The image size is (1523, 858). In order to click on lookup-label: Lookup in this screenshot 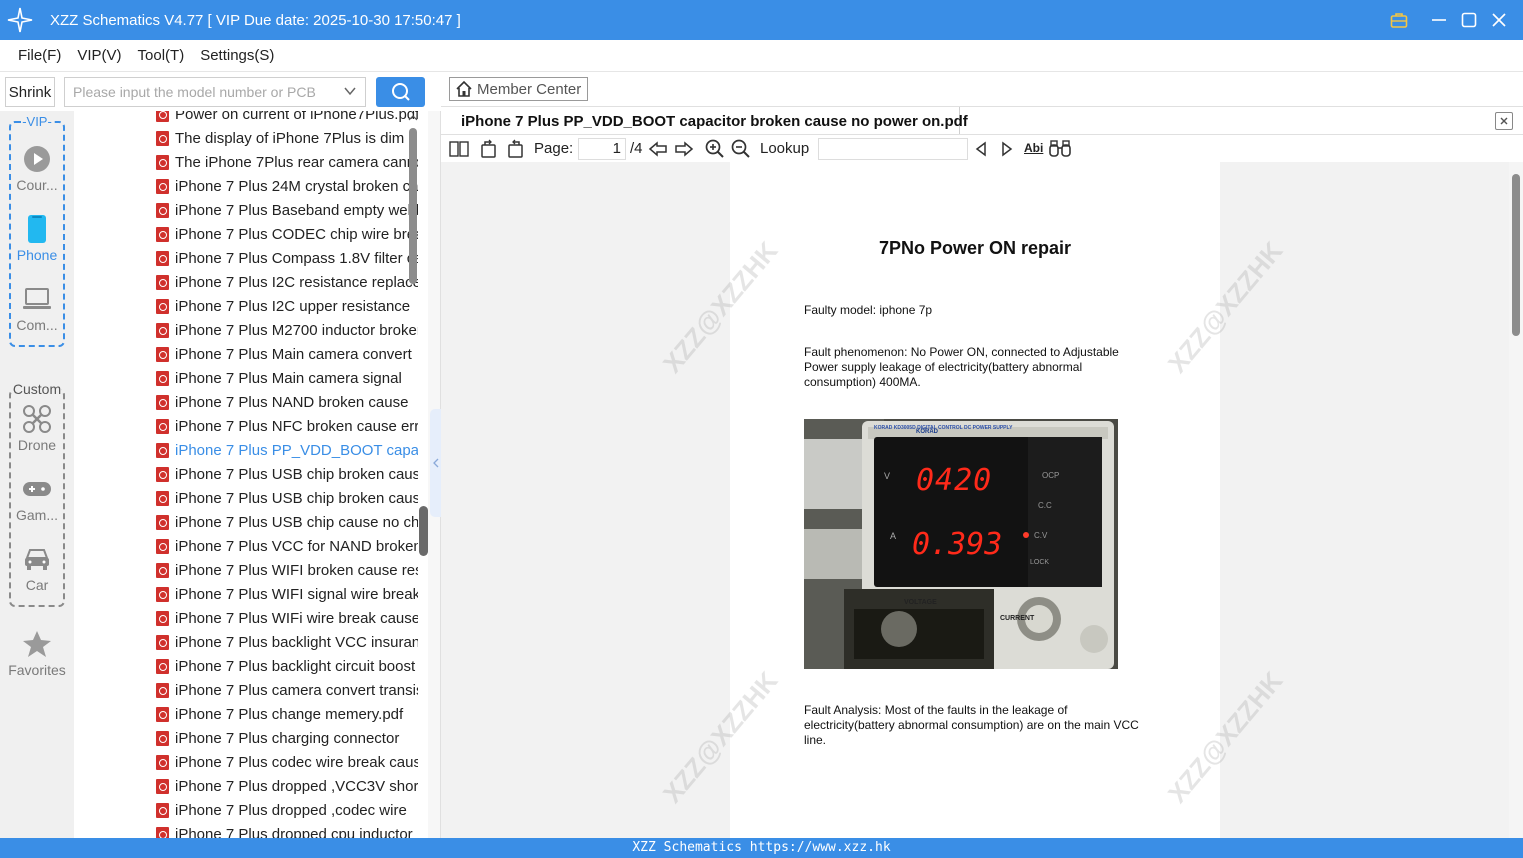, I will do `click(785, 148)`.